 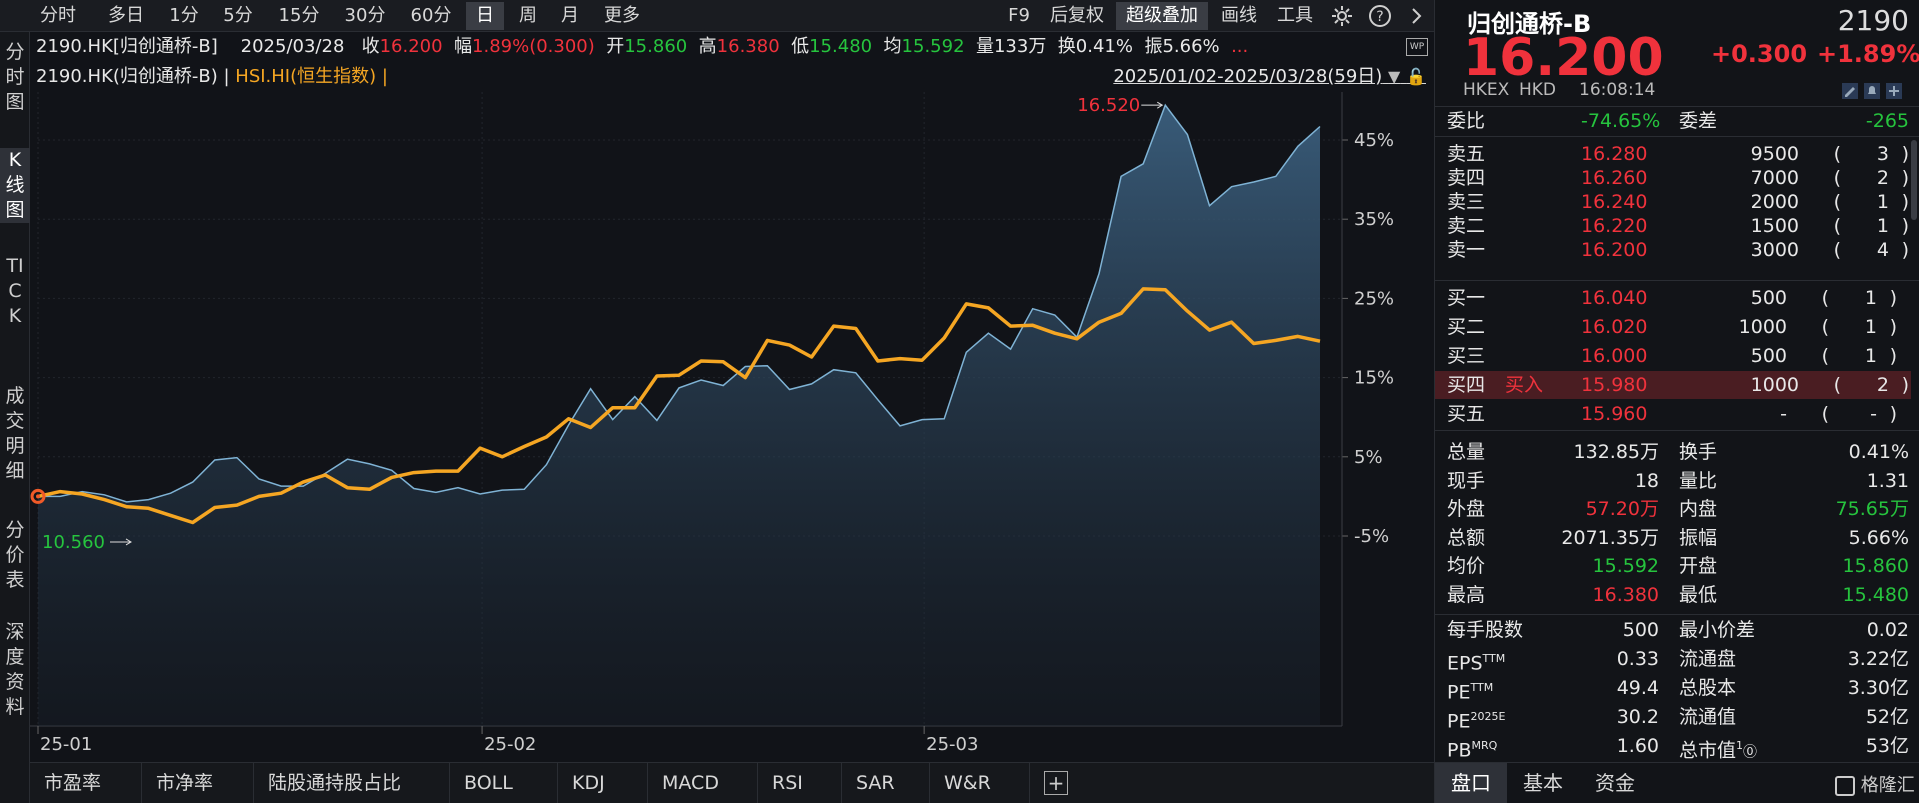 What do you see at coordinates (1679, 250) in the screenshot?
I see `ask-row: 卖一 16.200 3000 (4)` at bounding box center [1679, 250].